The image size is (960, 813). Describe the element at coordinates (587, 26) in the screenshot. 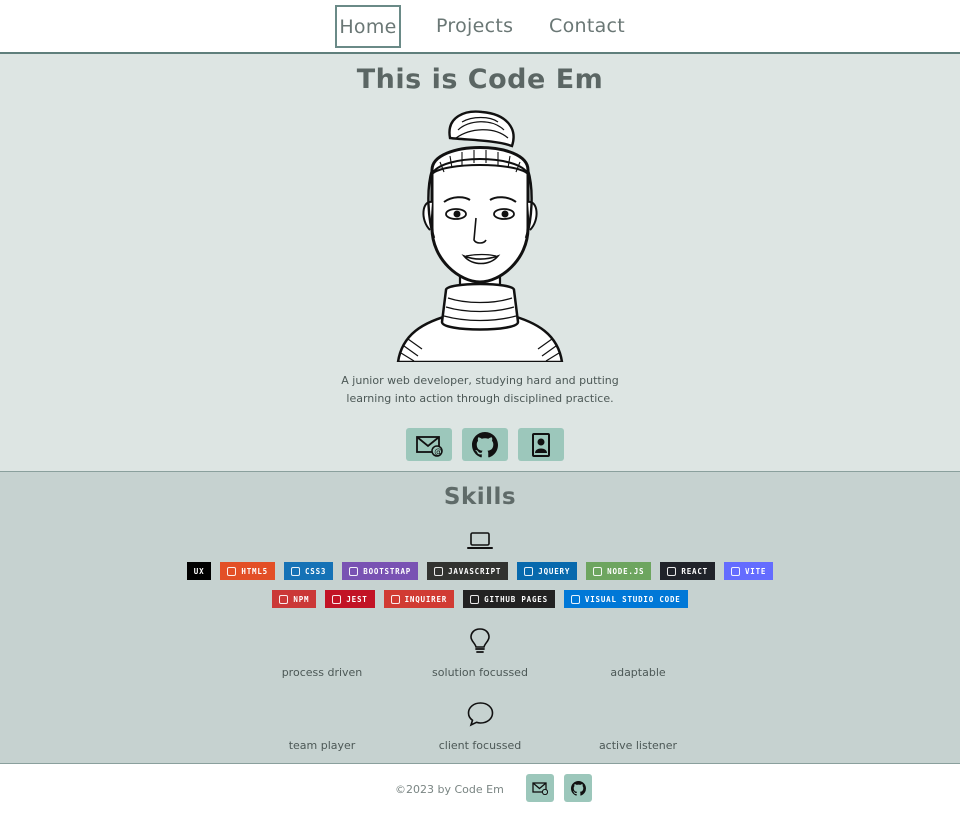

I see `nav-contact-link: Contact` at that location.